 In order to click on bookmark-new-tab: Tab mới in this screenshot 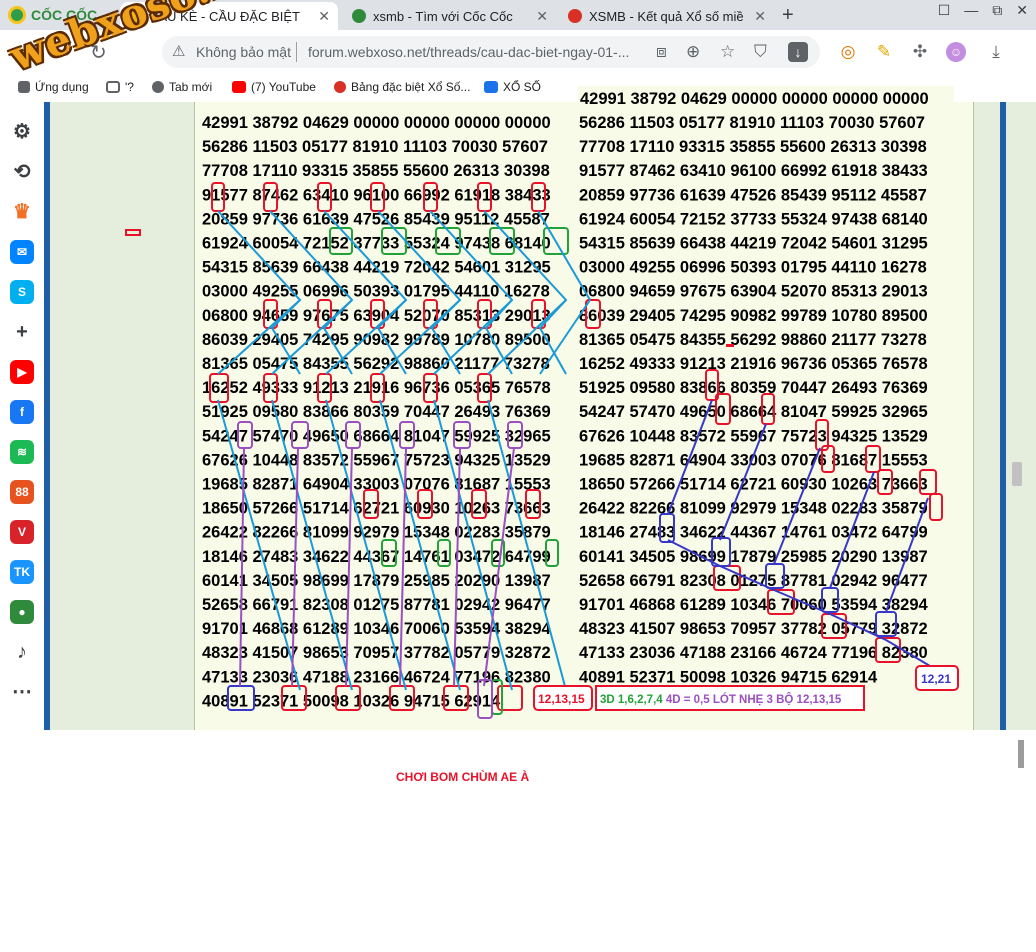, I will do `click(182, 87)`.